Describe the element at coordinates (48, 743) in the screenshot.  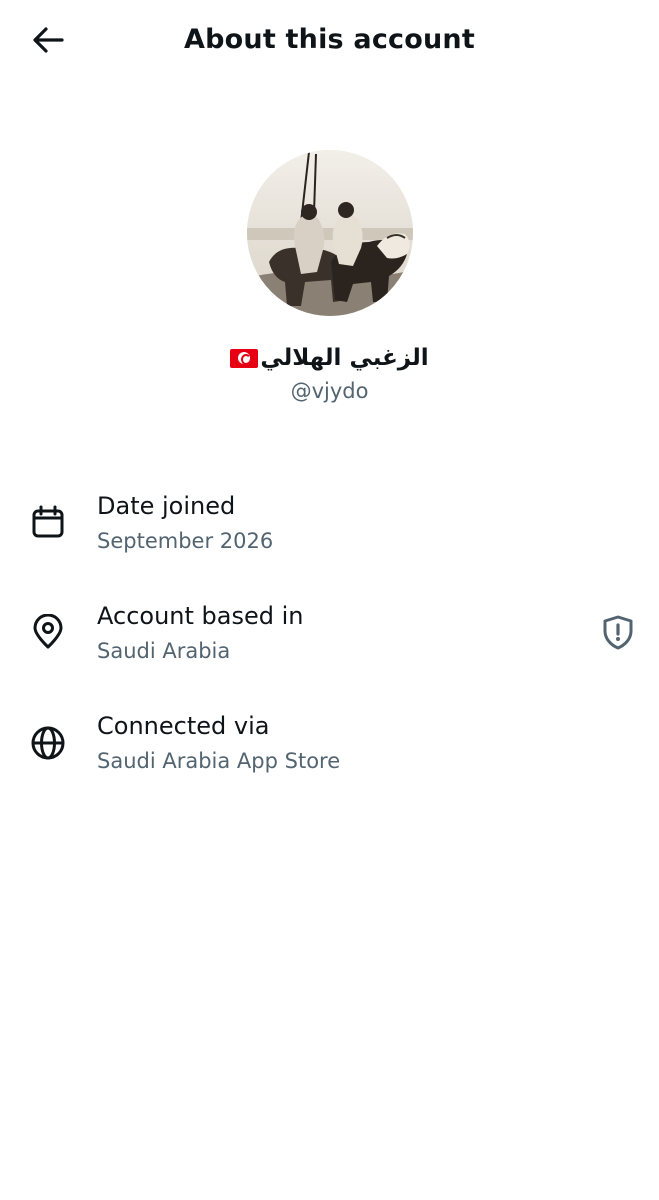
I see `globe-icon` at that location.